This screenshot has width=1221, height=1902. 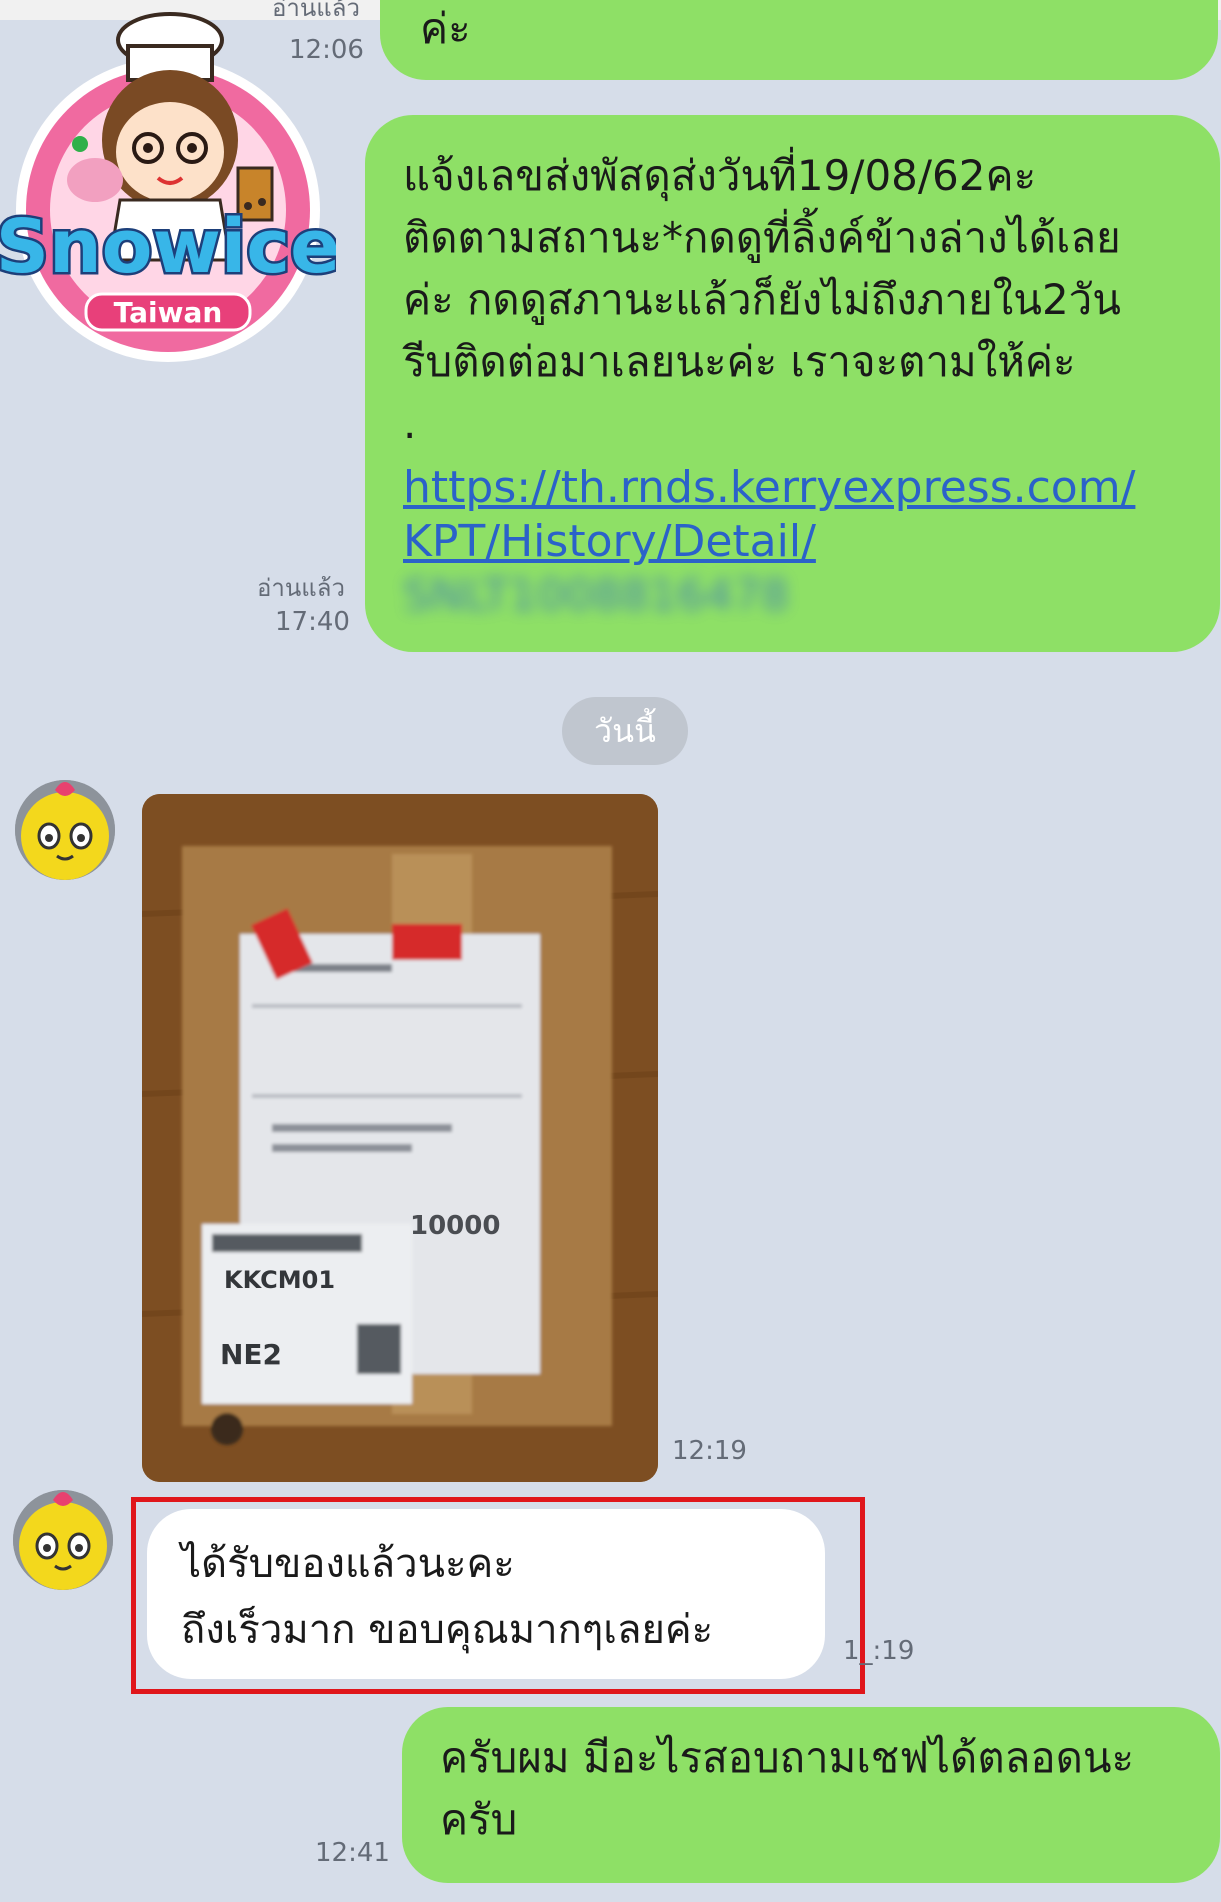 I want to click on message-time: 17:40, so click(x=312, y=622).